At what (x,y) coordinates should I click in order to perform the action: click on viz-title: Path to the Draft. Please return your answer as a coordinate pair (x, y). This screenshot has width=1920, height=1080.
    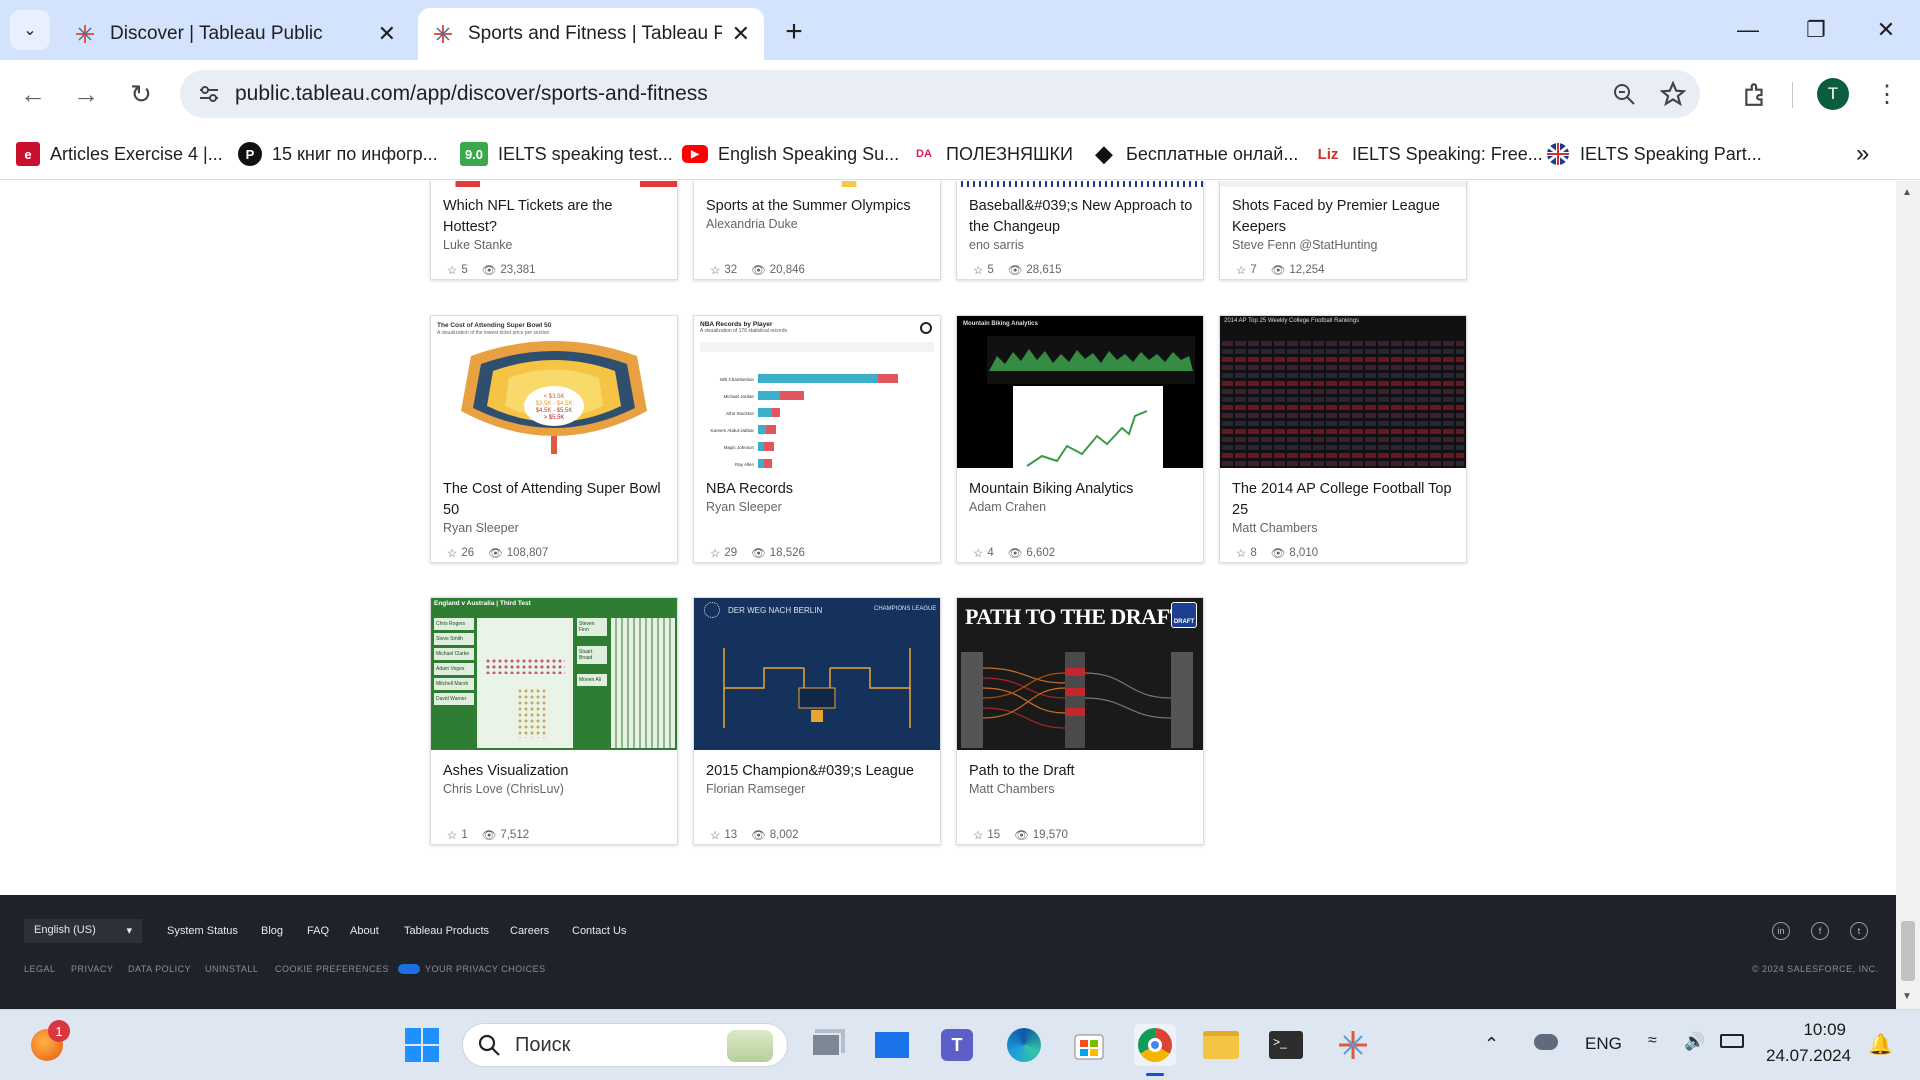
    Looking at the image, I should click on (1082, 771).